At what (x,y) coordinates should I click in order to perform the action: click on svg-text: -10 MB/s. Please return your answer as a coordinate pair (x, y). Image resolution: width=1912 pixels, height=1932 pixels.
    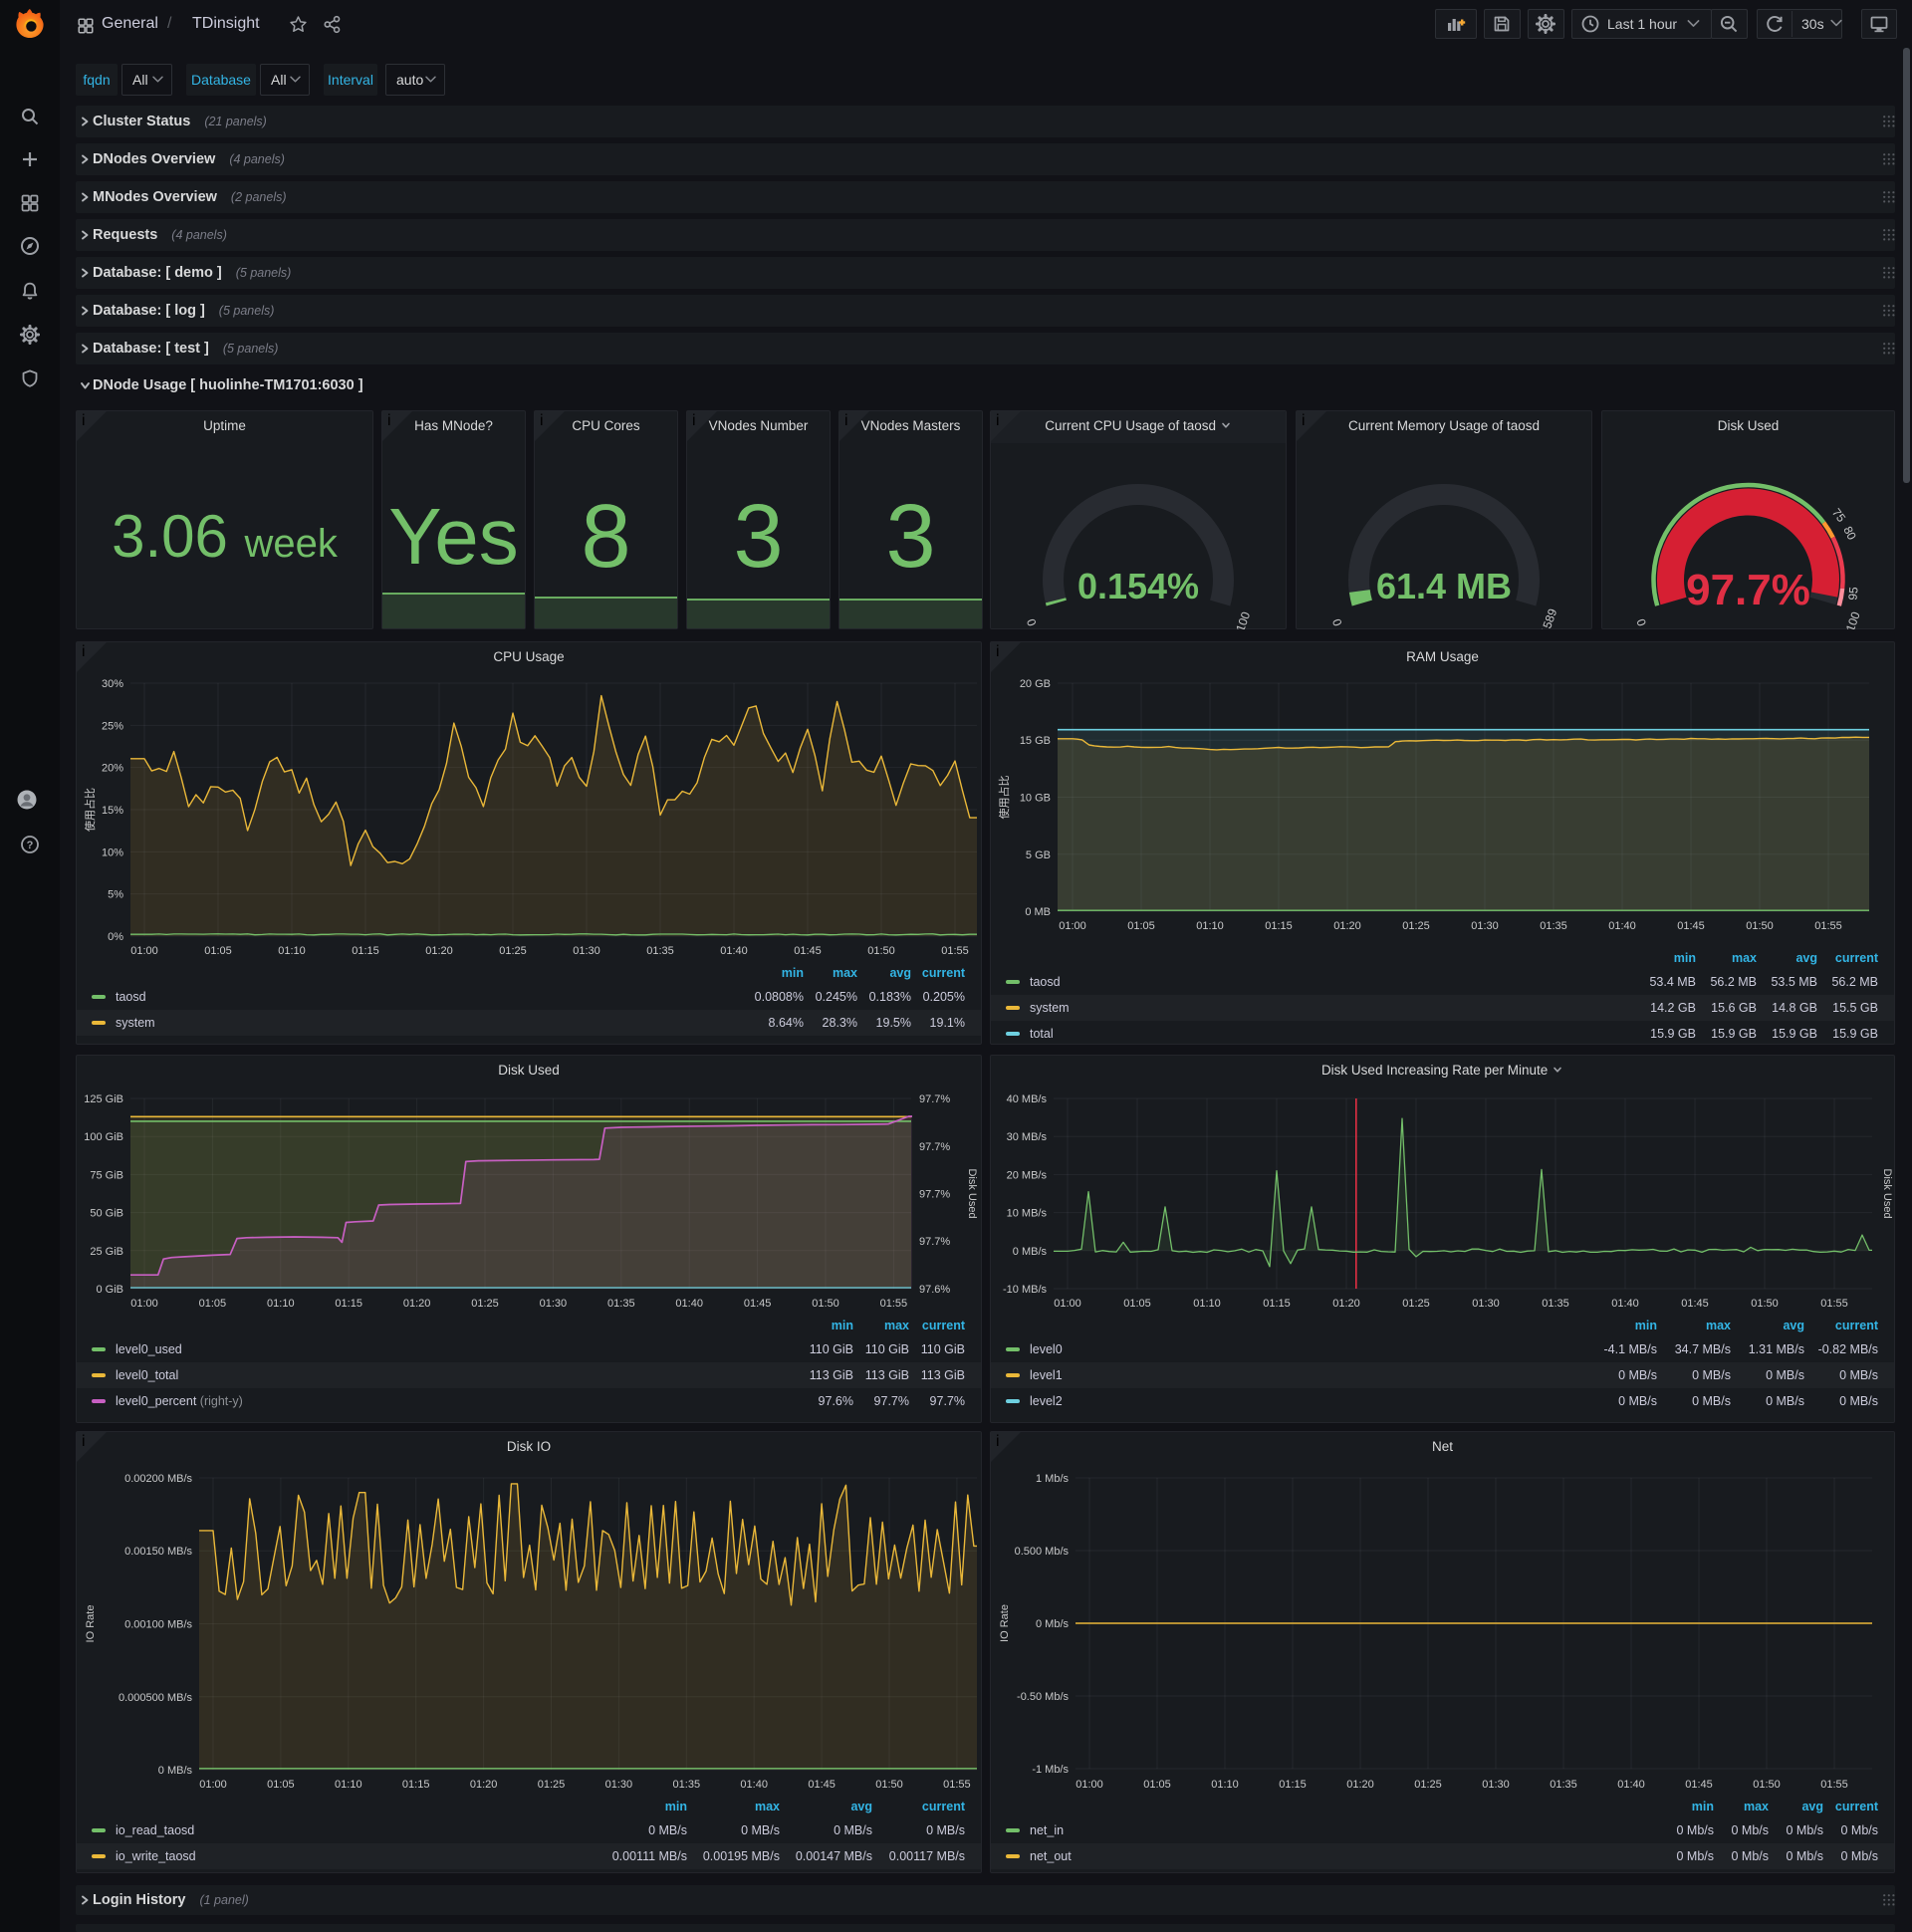
    Looking at the image, I should click on (1025, 1290).